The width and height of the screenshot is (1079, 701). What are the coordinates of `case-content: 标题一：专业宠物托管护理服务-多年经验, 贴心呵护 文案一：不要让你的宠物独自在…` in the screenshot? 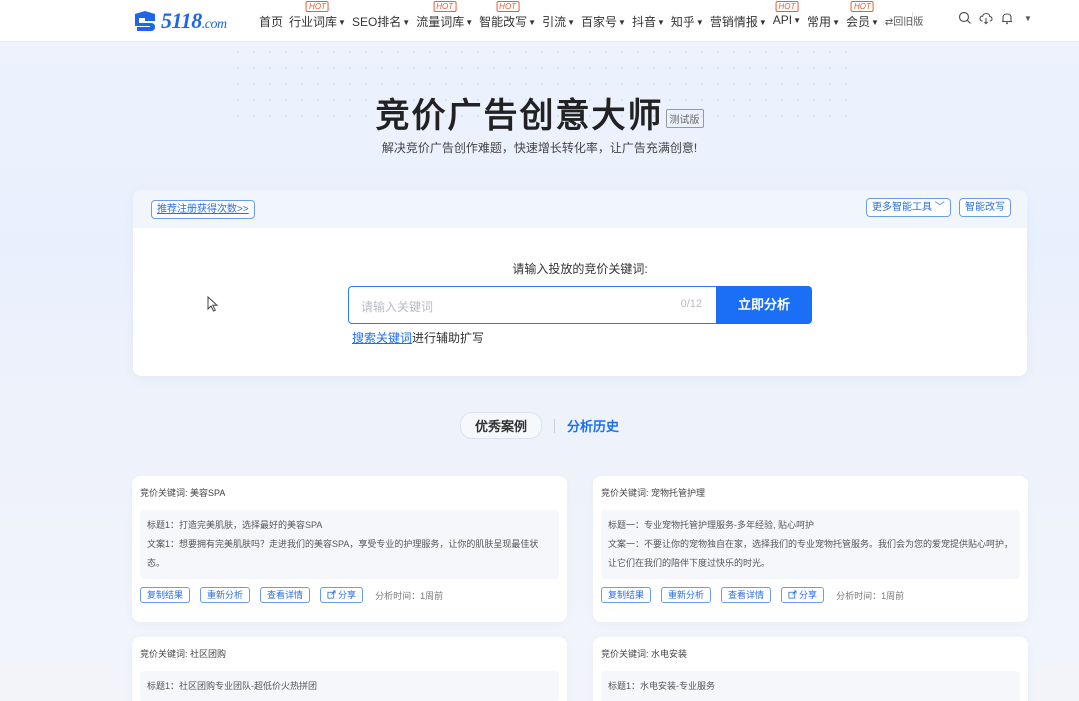 It's located at (810, 544).